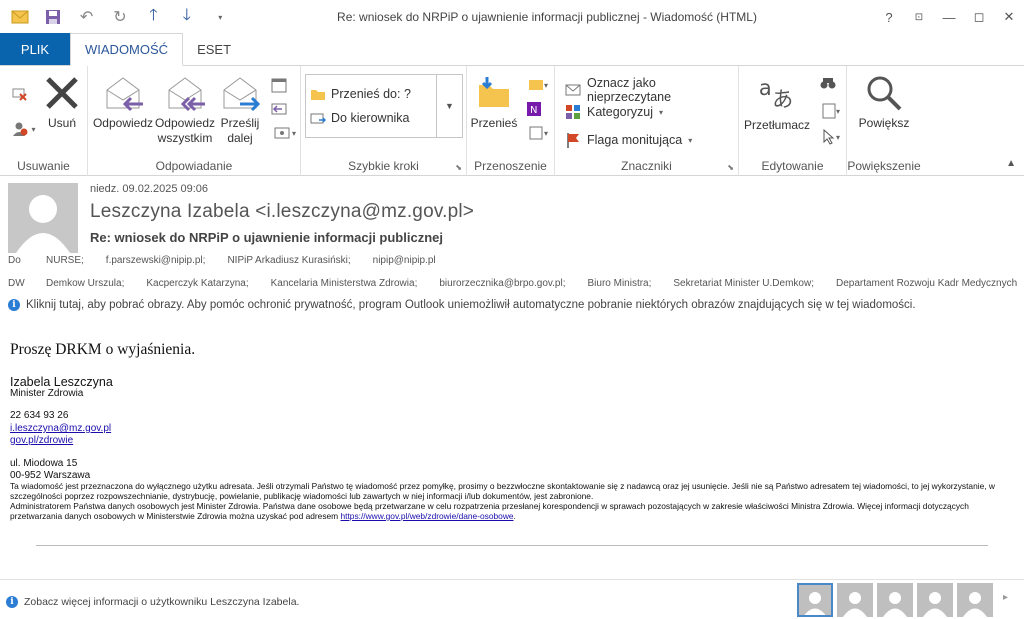 The height and width of the screenshot is (619, 1024). What do you see at coordinates (119, 17) in the screenshot?
I see `redo-icon: ↻` at bounding box center [119, 17].